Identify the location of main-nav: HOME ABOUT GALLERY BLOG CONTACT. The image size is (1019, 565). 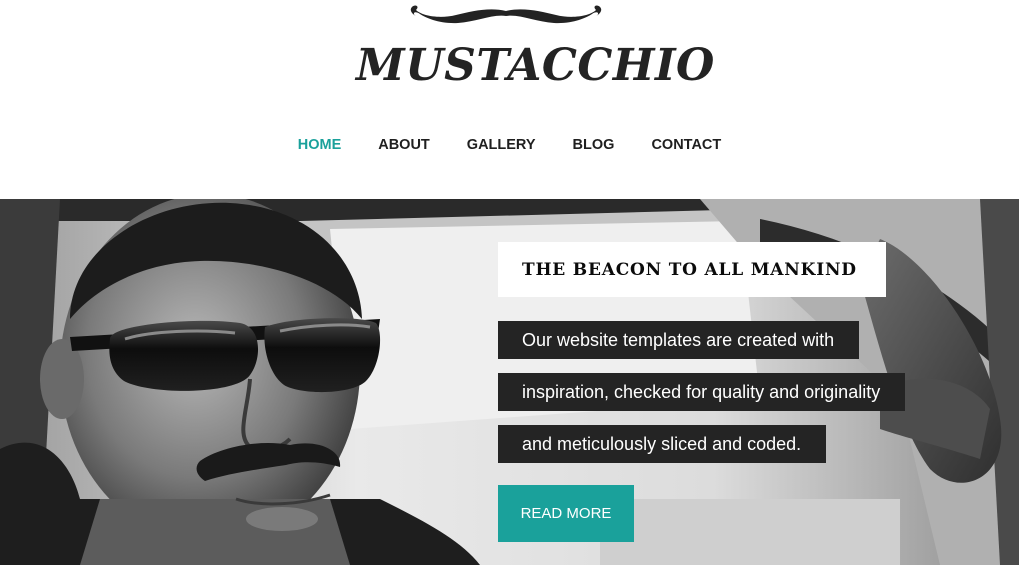
(509, 145).